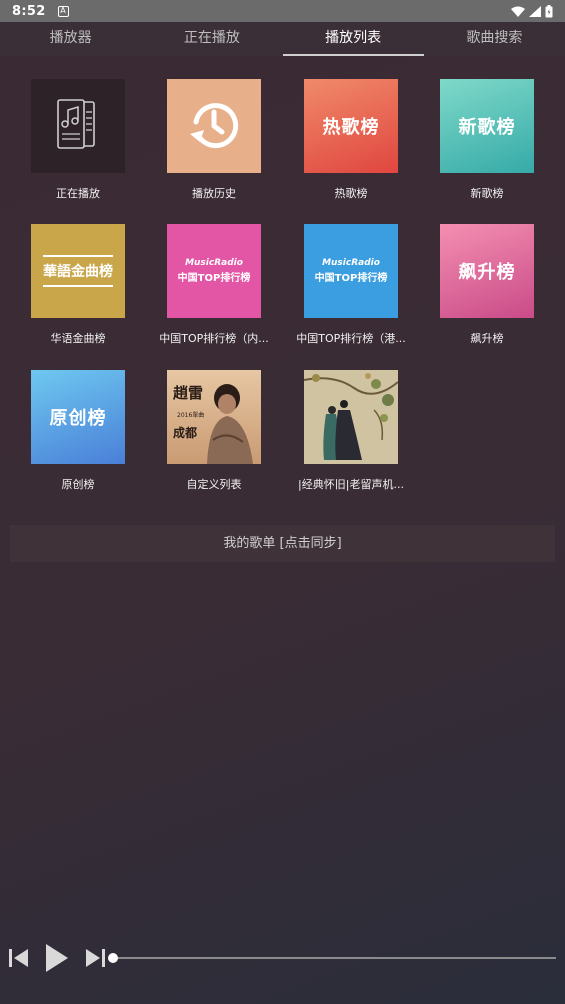  I want to click on wifi-icon, so click(518, 11).